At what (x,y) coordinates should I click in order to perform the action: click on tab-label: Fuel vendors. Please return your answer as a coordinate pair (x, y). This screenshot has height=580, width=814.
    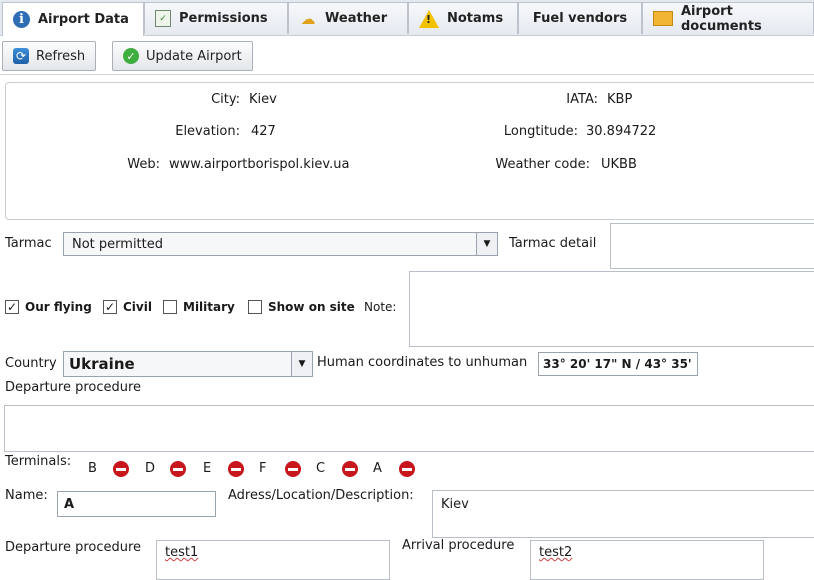
    Looking at the image, I should click on (580, 18).